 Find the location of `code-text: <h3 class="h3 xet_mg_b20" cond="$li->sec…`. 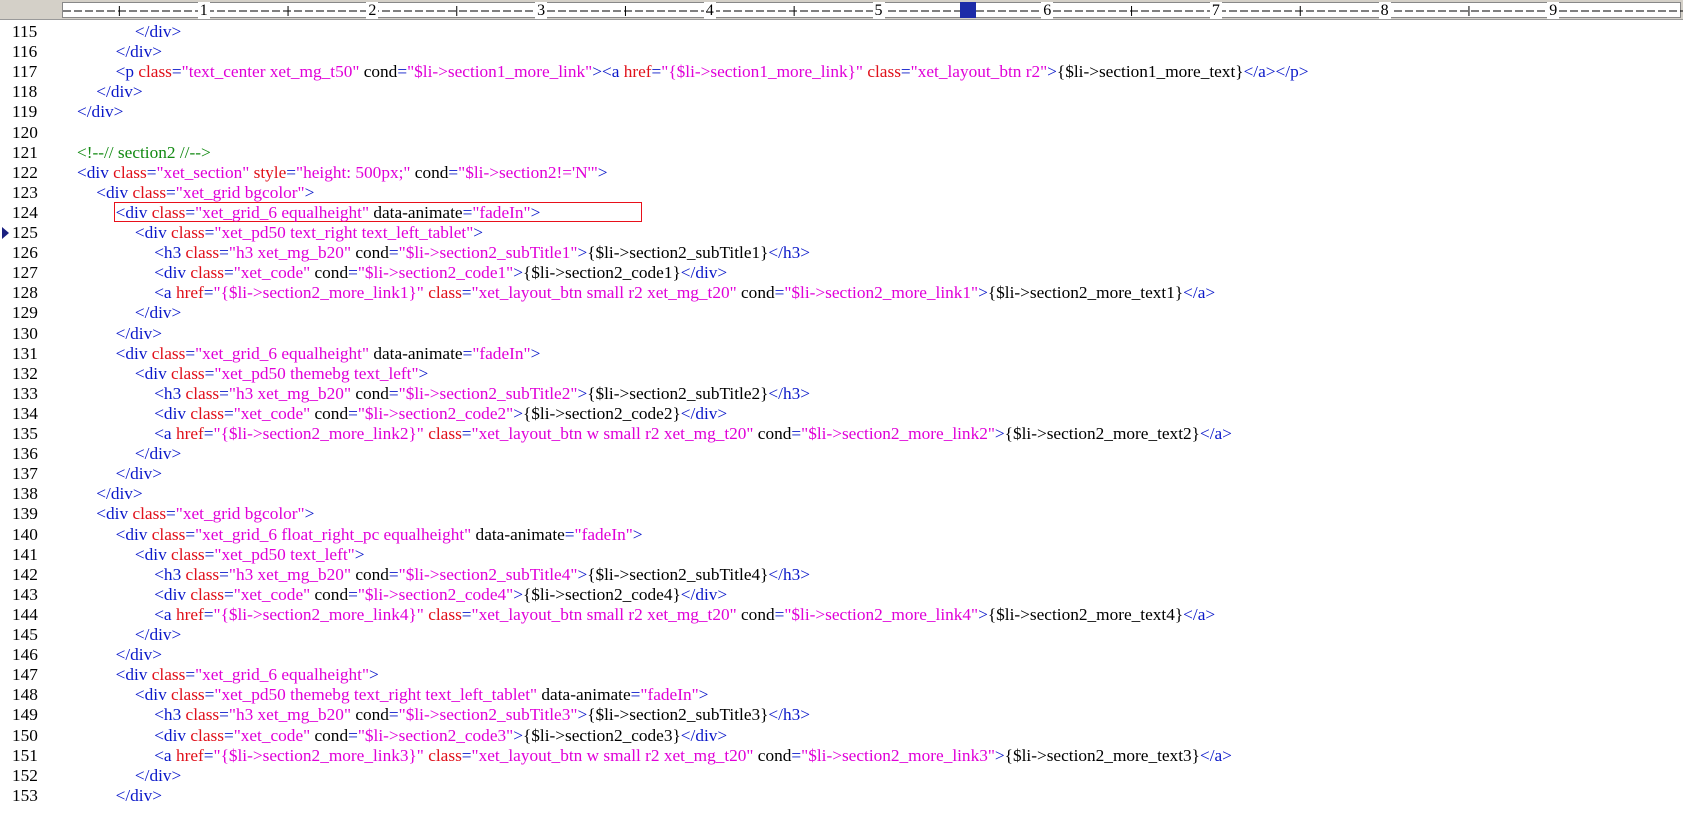

code-text: <h3 class="h3 xet_mg_b20" cond="$li->sec… is located at coordinates (482, 714).